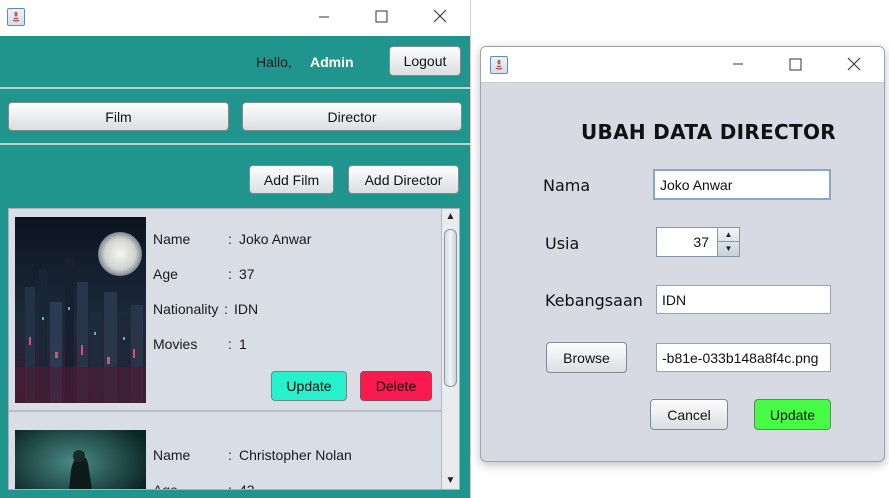 The image size is (889, 498). I want to click on browse-button: Browse, so click(586, 357).